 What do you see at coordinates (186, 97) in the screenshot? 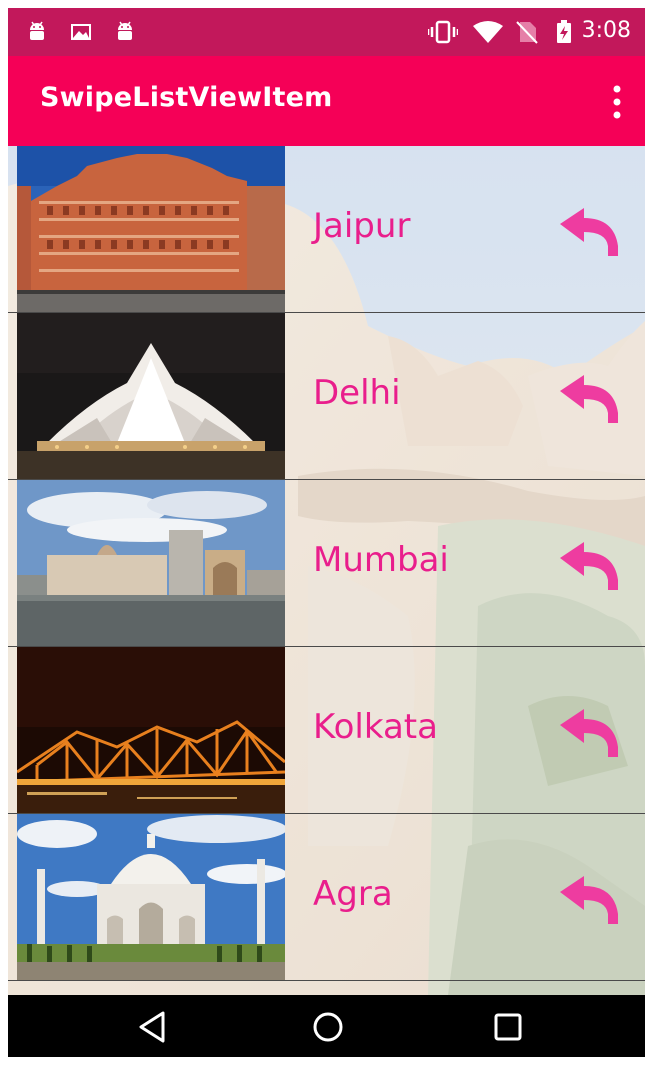
I see `app-title: SwipeListViewItem` at bounding box center [186, 97].